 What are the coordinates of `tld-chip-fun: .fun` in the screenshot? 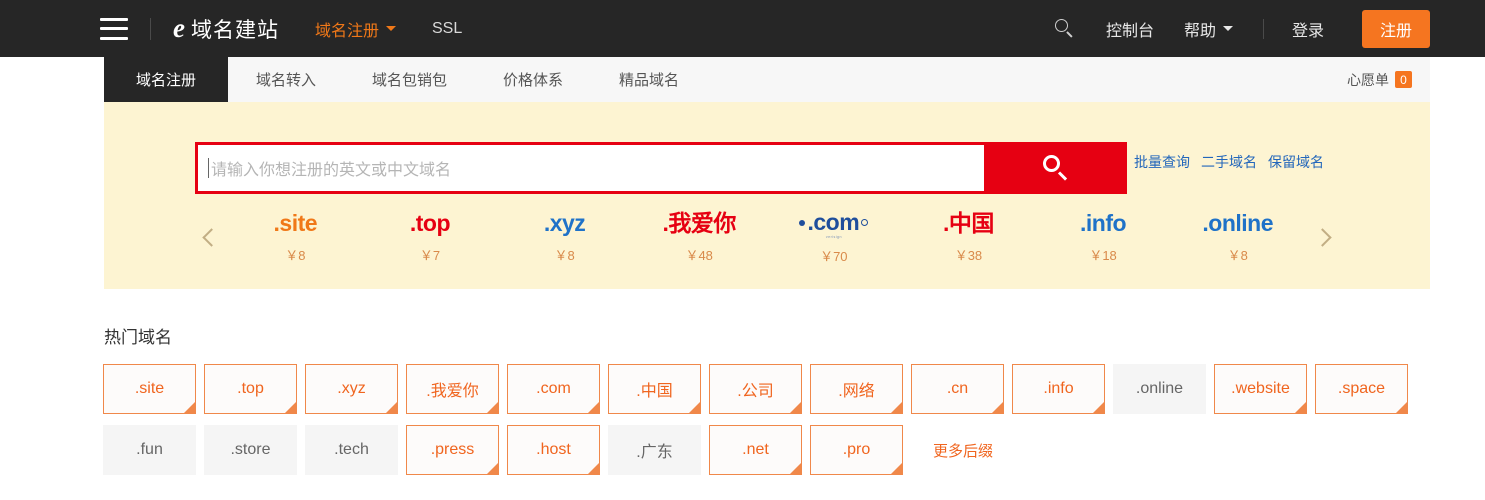 It's located at (149, 450).